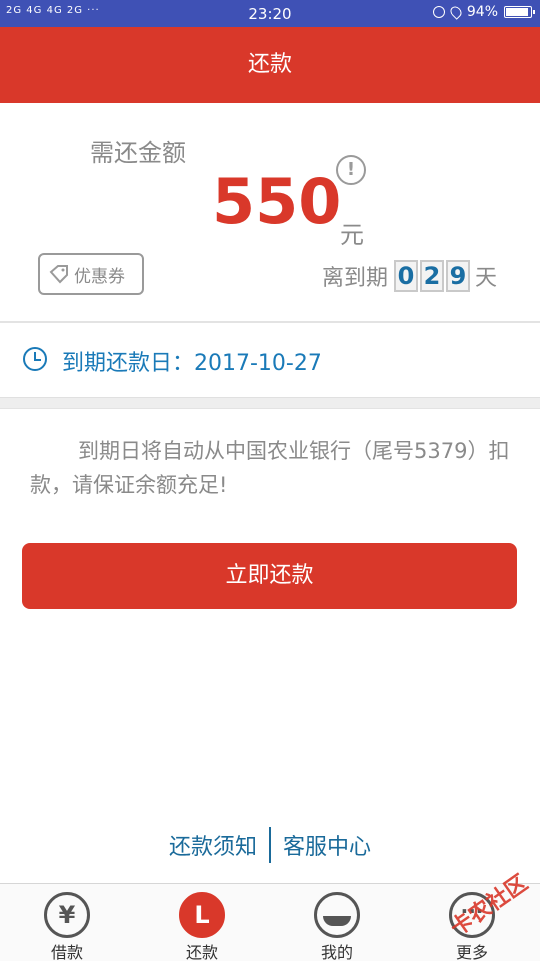 This screenshot has height=963, width=540. I want to click on status-right: 94%, so click(483, 12).